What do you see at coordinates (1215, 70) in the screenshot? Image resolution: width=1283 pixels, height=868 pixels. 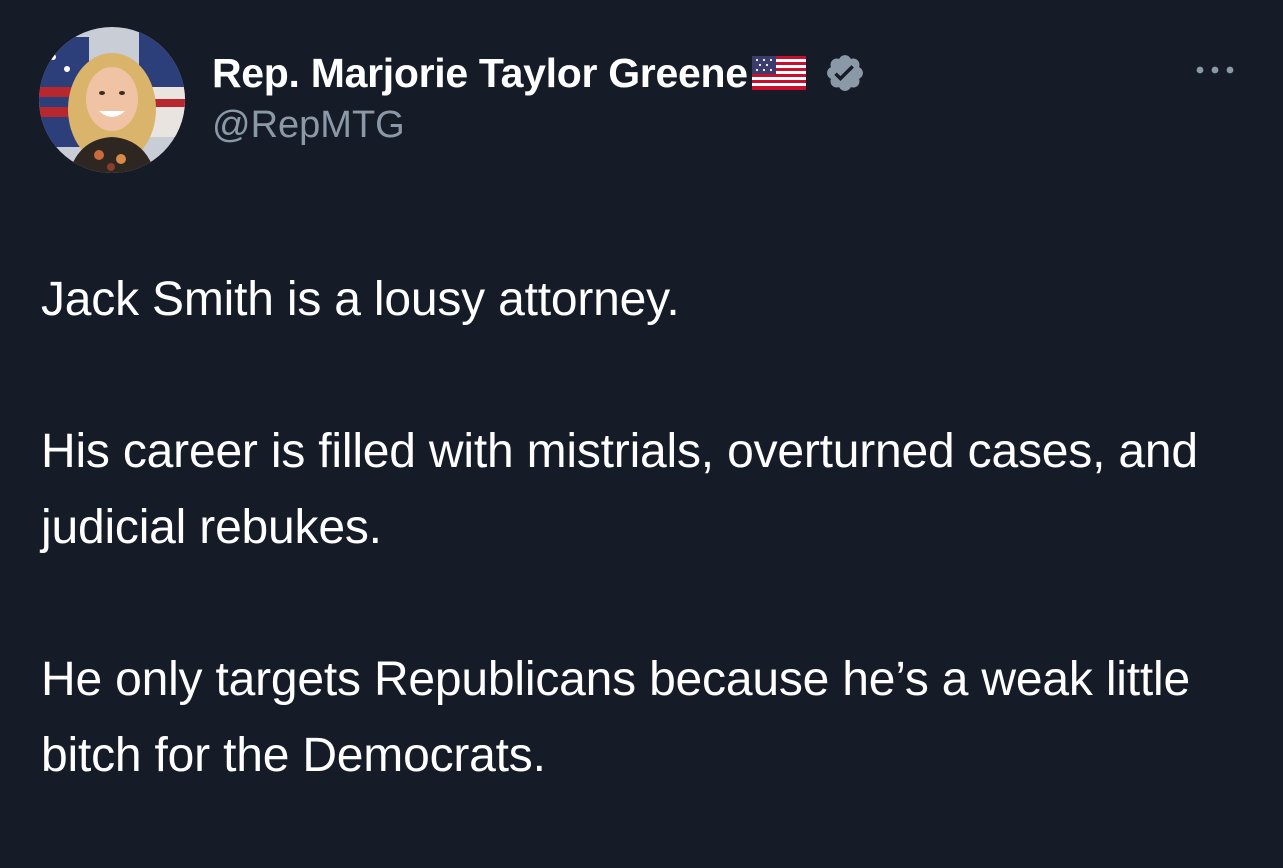 I see `more-options-icon` at bounding box center [1215, 70].